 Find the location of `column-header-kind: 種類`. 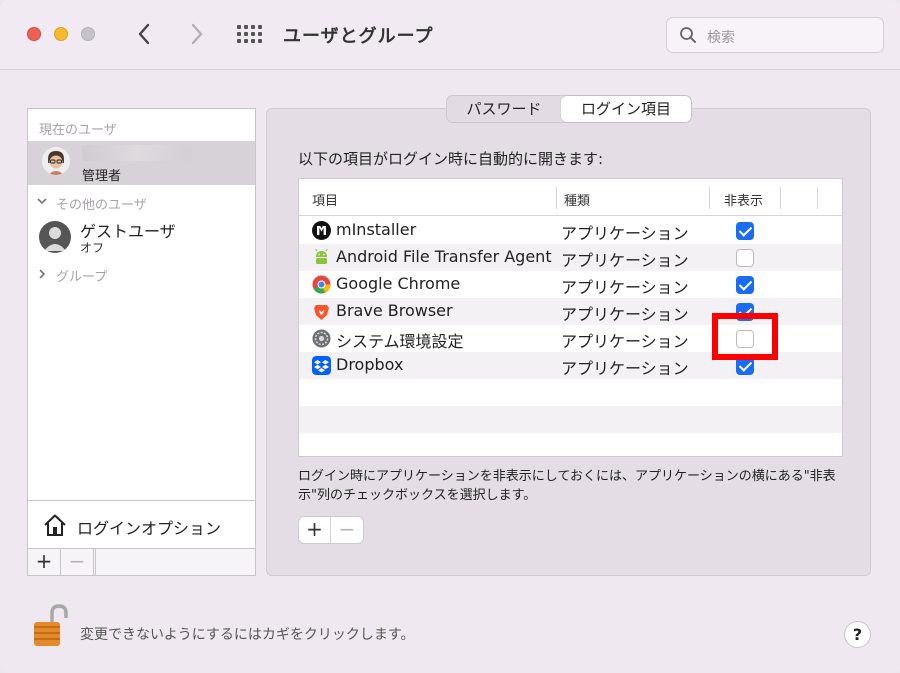

column-header-kind: 種類 is located at coordinates (577, 199).